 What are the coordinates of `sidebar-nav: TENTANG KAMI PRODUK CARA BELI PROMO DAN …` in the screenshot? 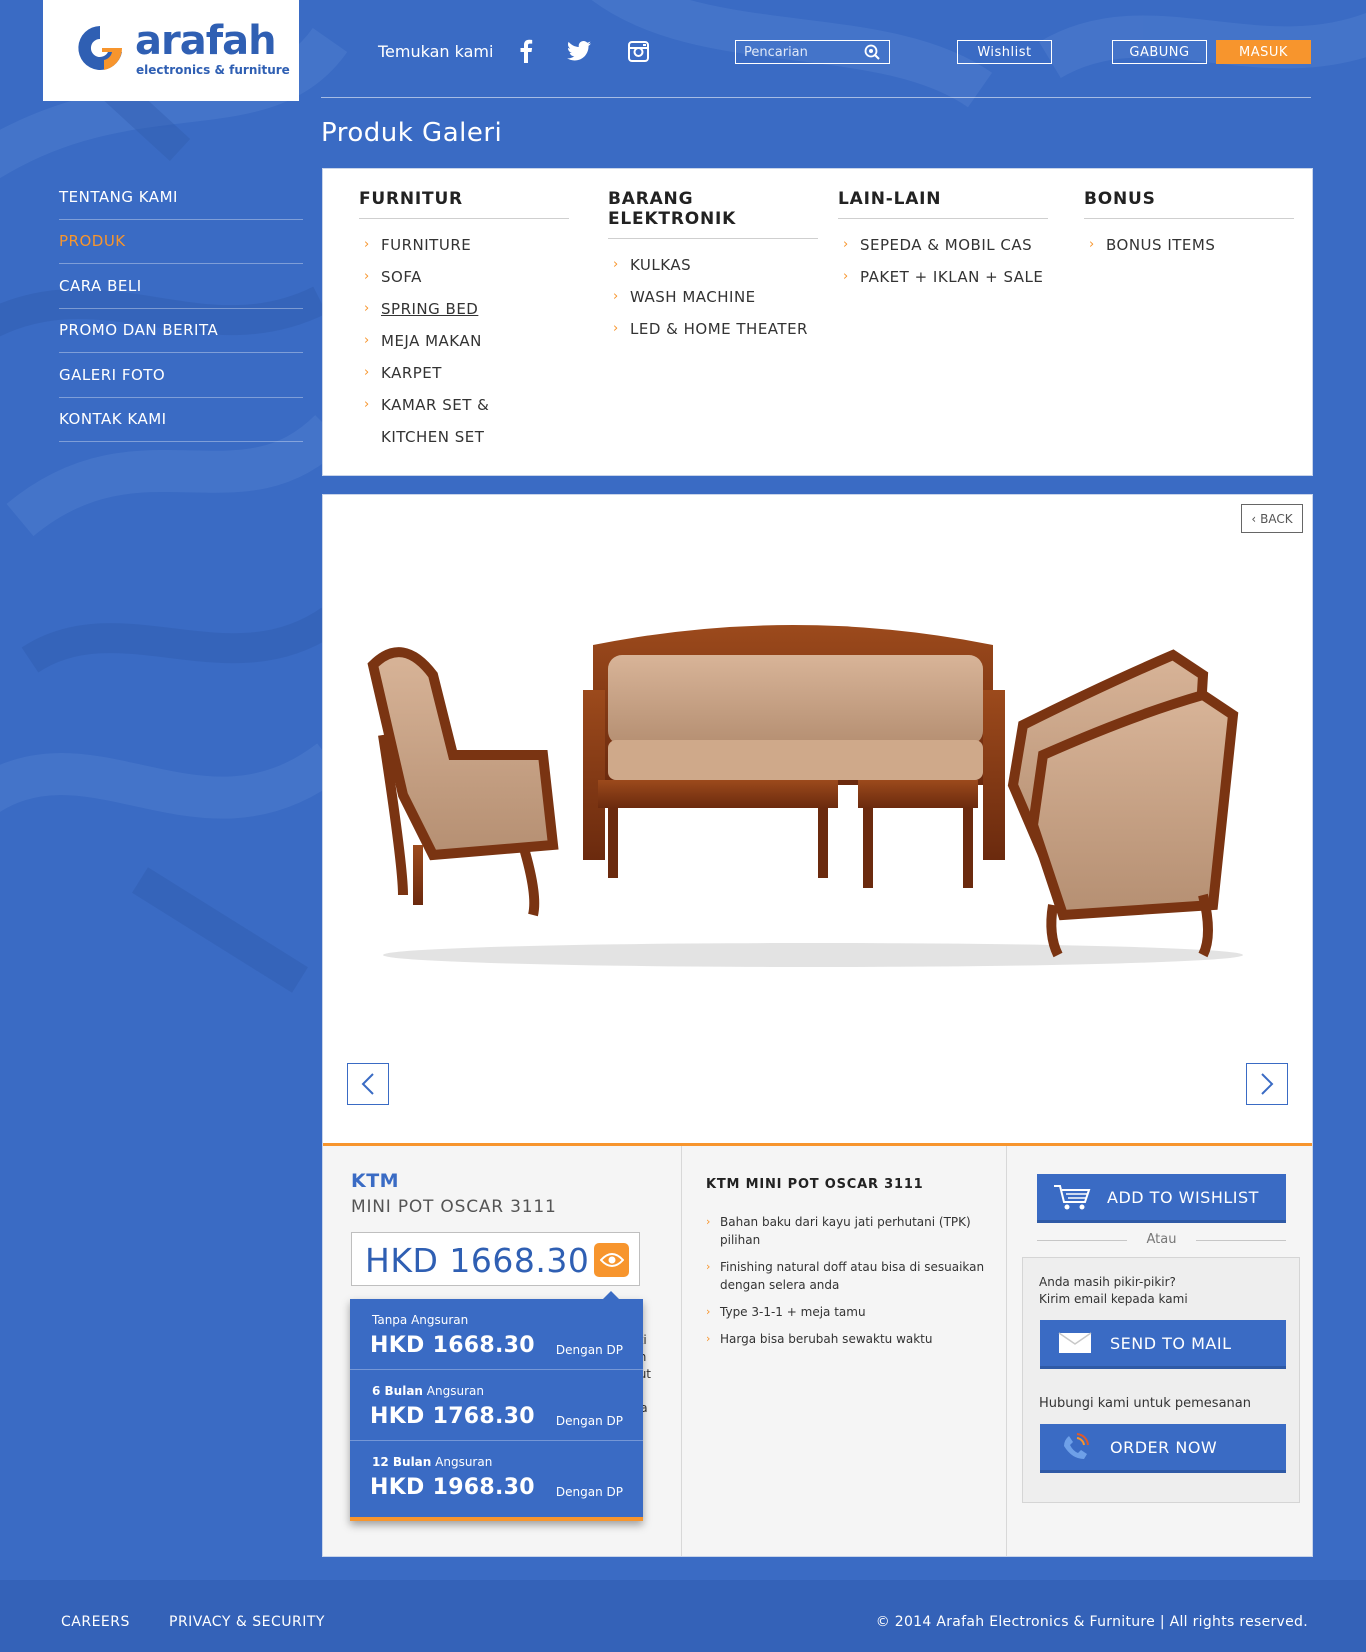 It's located at (181, 308).